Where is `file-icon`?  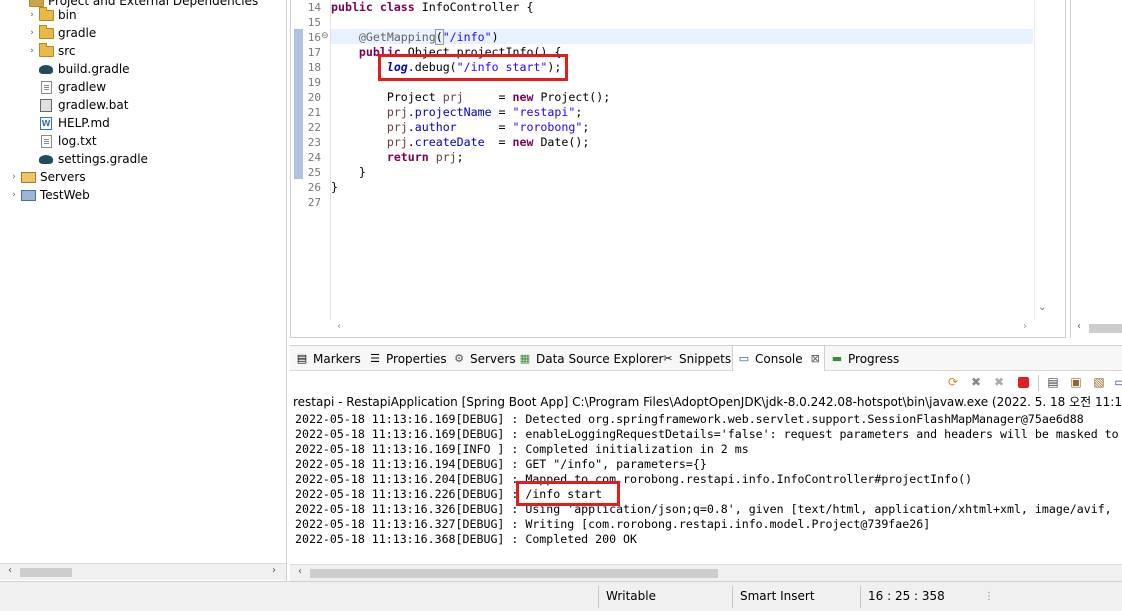
file-icon is located at coordinates (46, 87).